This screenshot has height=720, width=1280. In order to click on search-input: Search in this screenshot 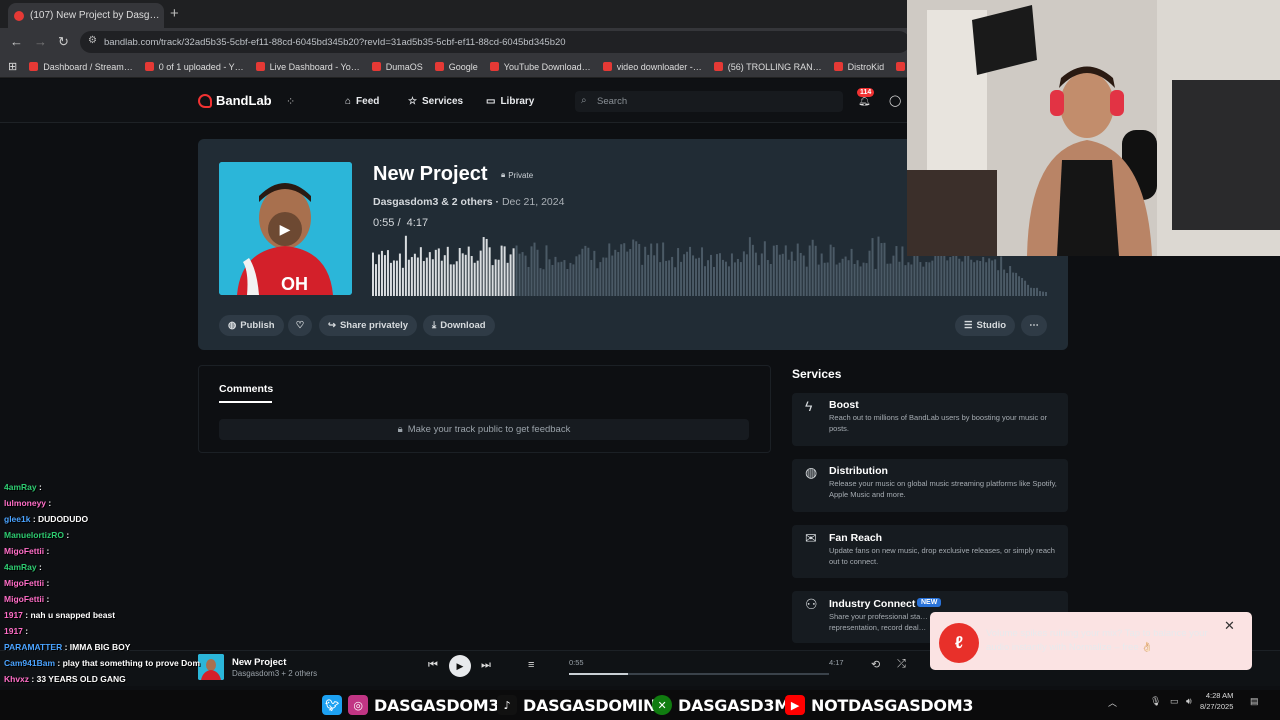, I will do `click(709, 101)`.